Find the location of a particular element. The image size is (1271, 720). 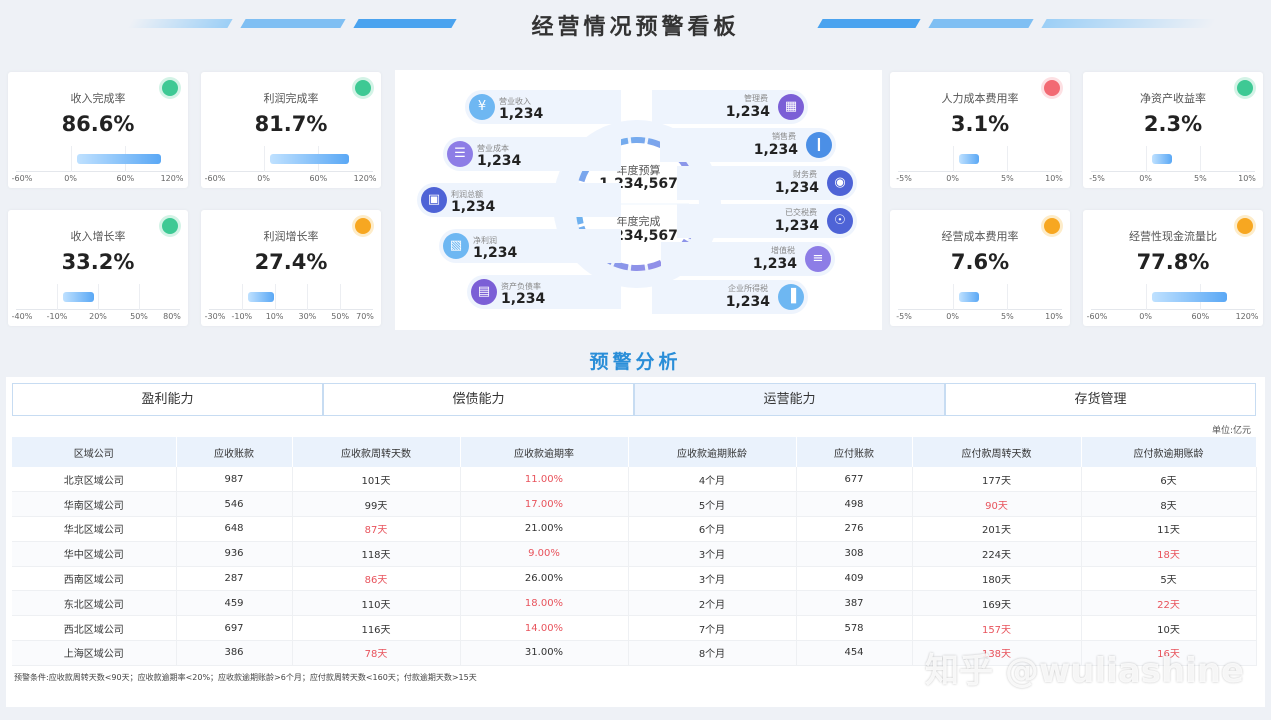

table-cell: 101天 is located at coordinates (376, 480).